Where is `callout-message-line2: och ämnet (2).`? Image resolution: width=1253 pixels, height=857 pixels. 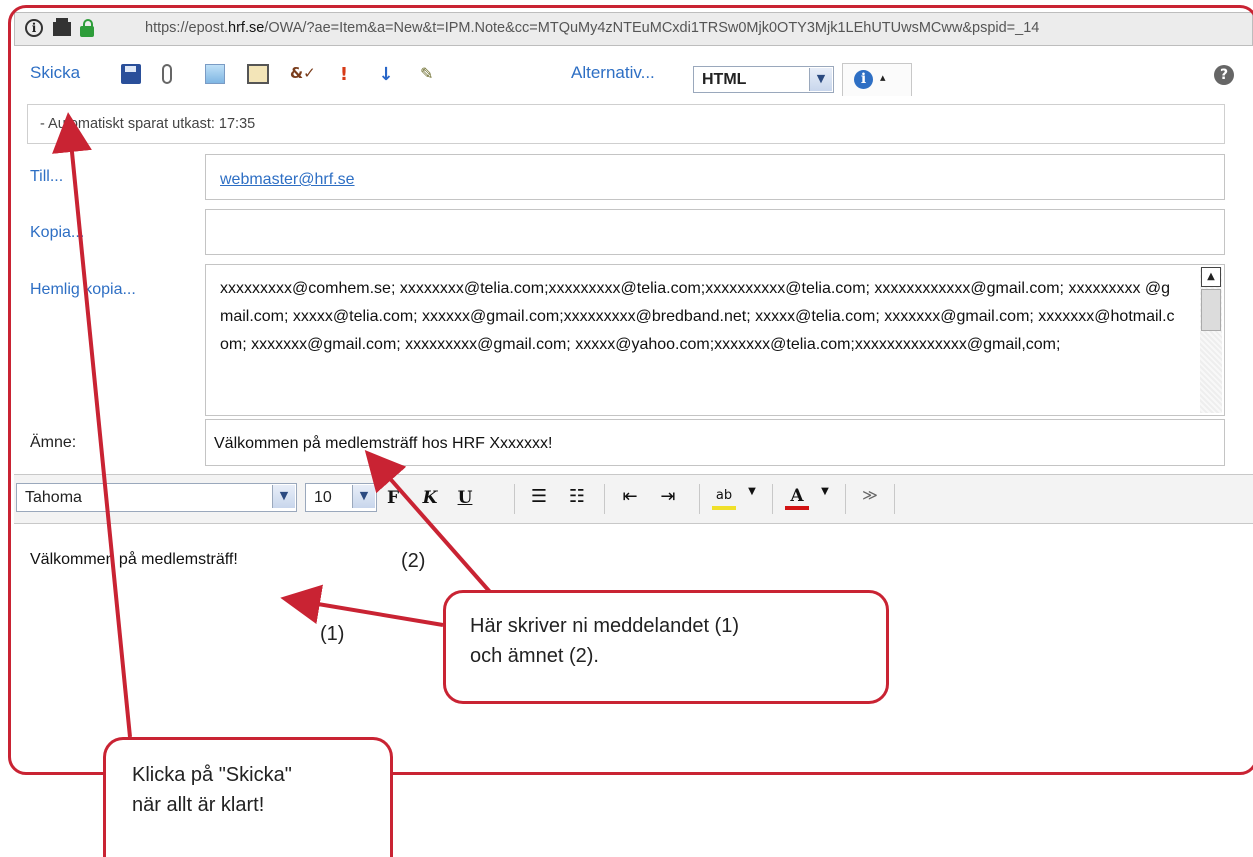
callout-message-line2: och ämnet (2). is located at coordinates (534, 656).